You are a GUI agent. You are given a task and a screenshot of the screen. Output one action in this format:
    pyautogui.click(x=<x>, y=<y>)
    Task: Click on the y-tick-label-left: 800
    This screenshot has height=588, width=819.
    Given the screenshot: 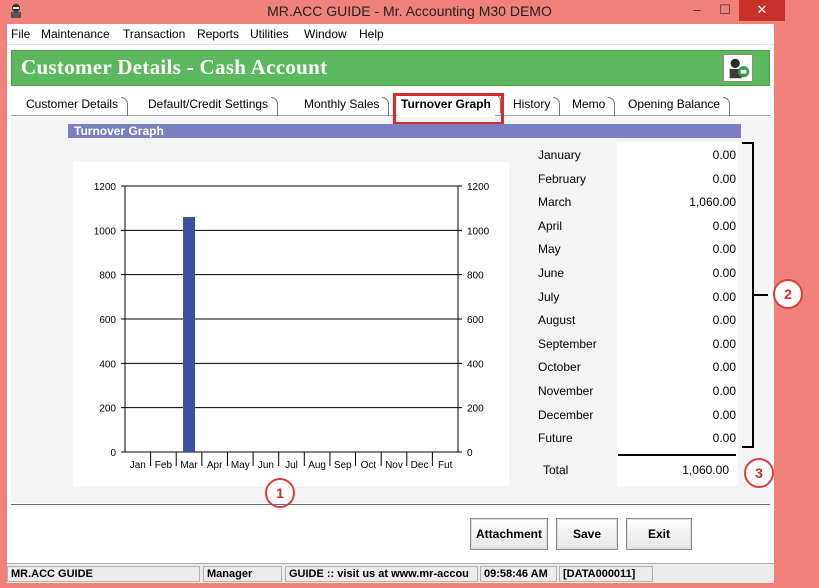 What is the action you would take?
    pyautogui.click(x=107, y=276)
    